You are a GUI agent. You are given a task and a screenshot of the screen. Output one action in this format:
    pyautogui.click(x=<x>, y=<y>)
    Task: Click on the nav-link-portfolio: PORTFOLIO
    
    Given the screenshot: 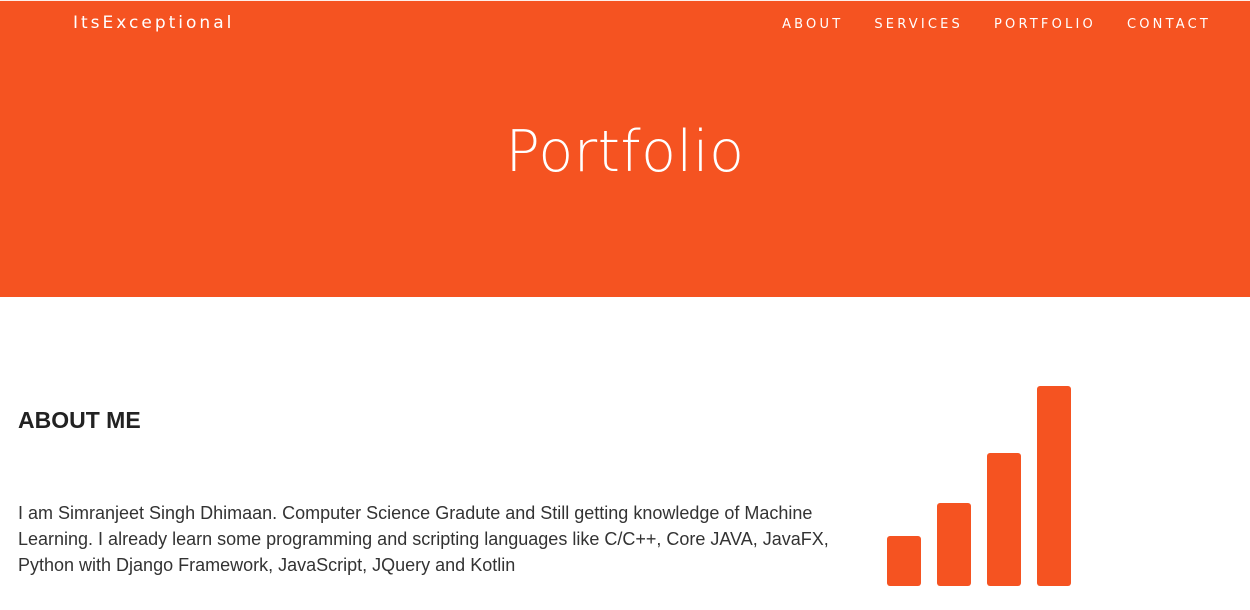 What is the action you would take?
    pyautogui.click(x=1045, y=24)
    